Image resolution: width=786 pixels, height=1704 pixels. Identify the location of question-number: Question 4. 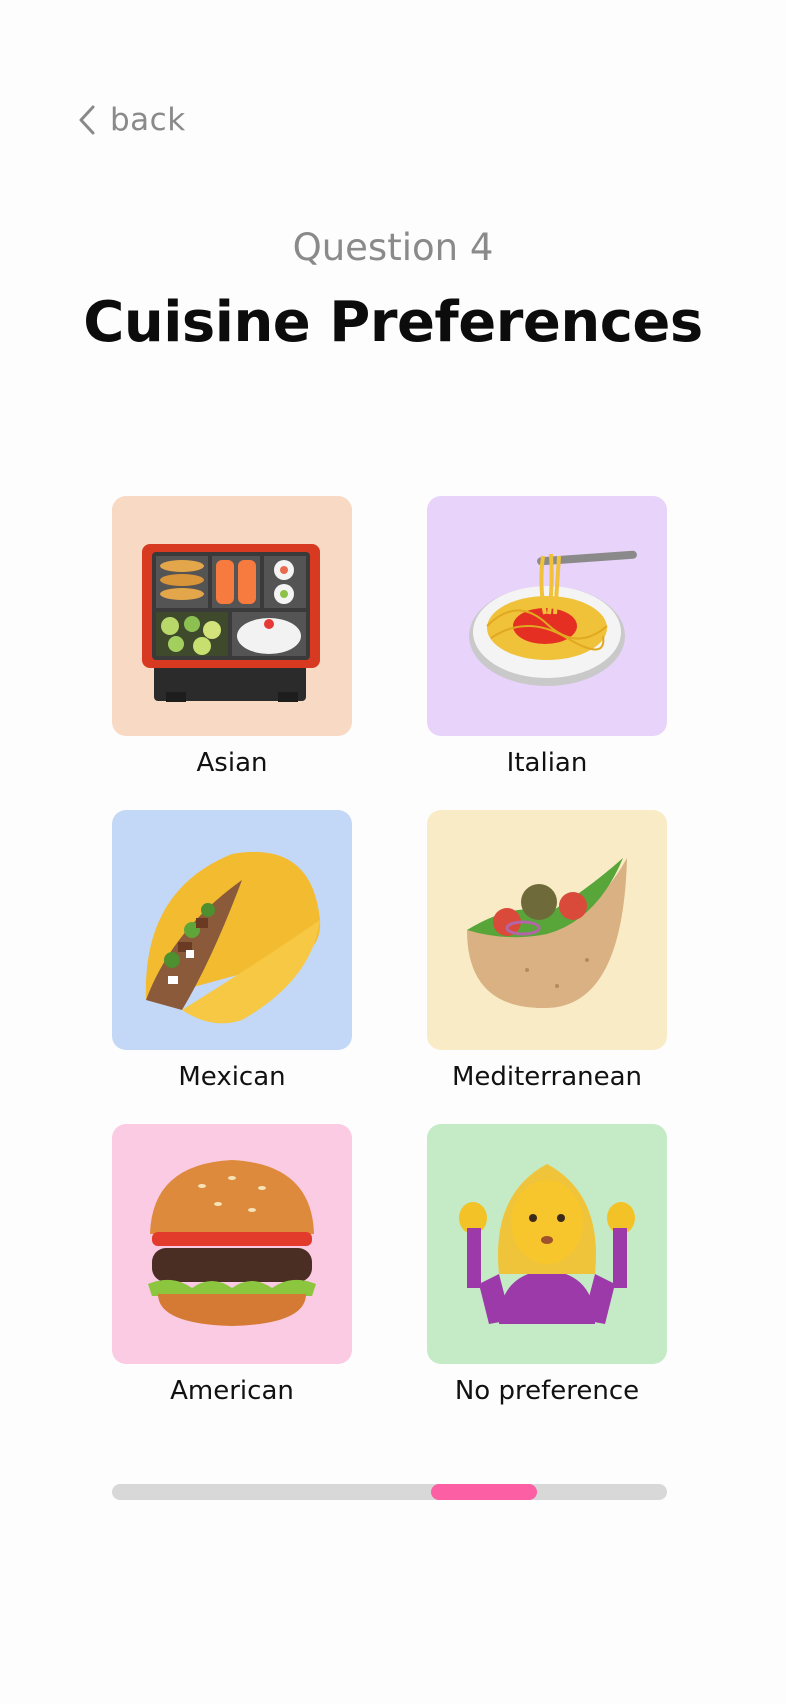
(393, 247).